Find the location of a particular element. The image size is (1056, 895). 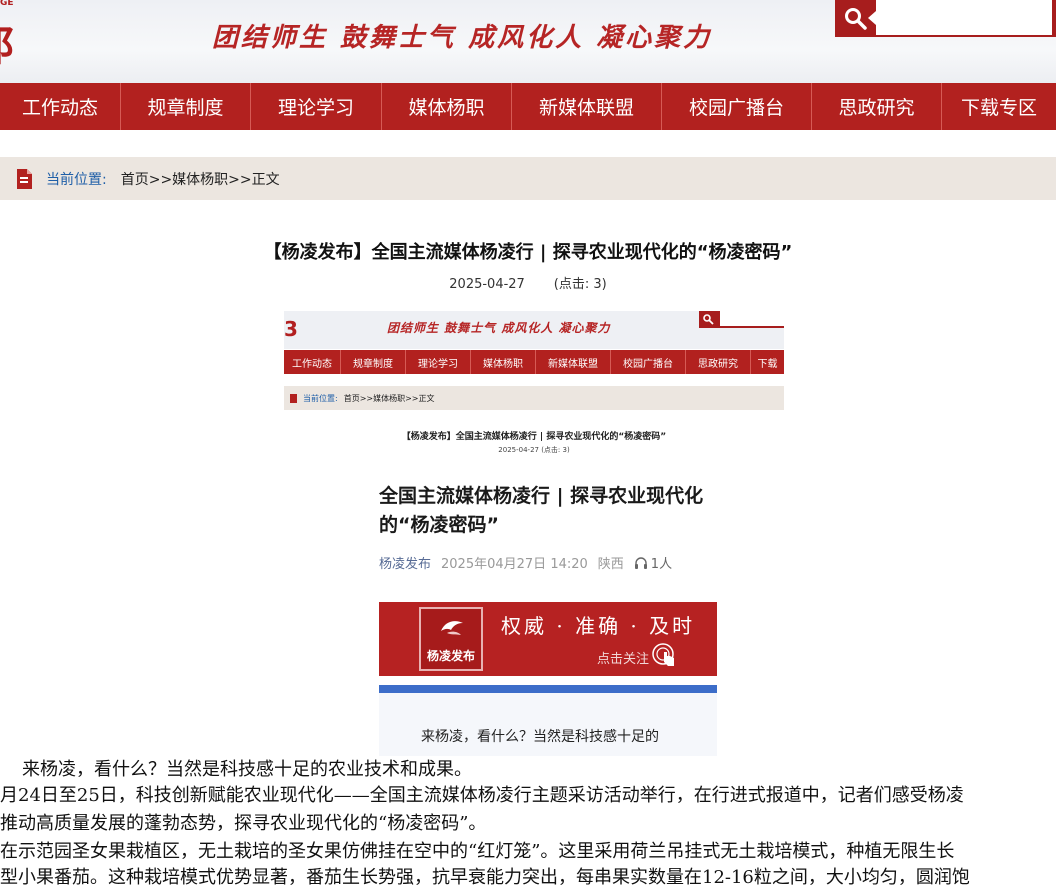

wechat-region: 陕西 is located at coordinates (610, 564).